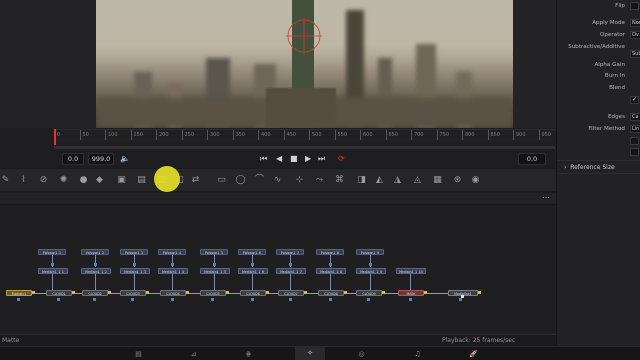  Describe the element at coordinates (635, 35) in the screenshot. I see `operator-dropdown: Ov` at that location.